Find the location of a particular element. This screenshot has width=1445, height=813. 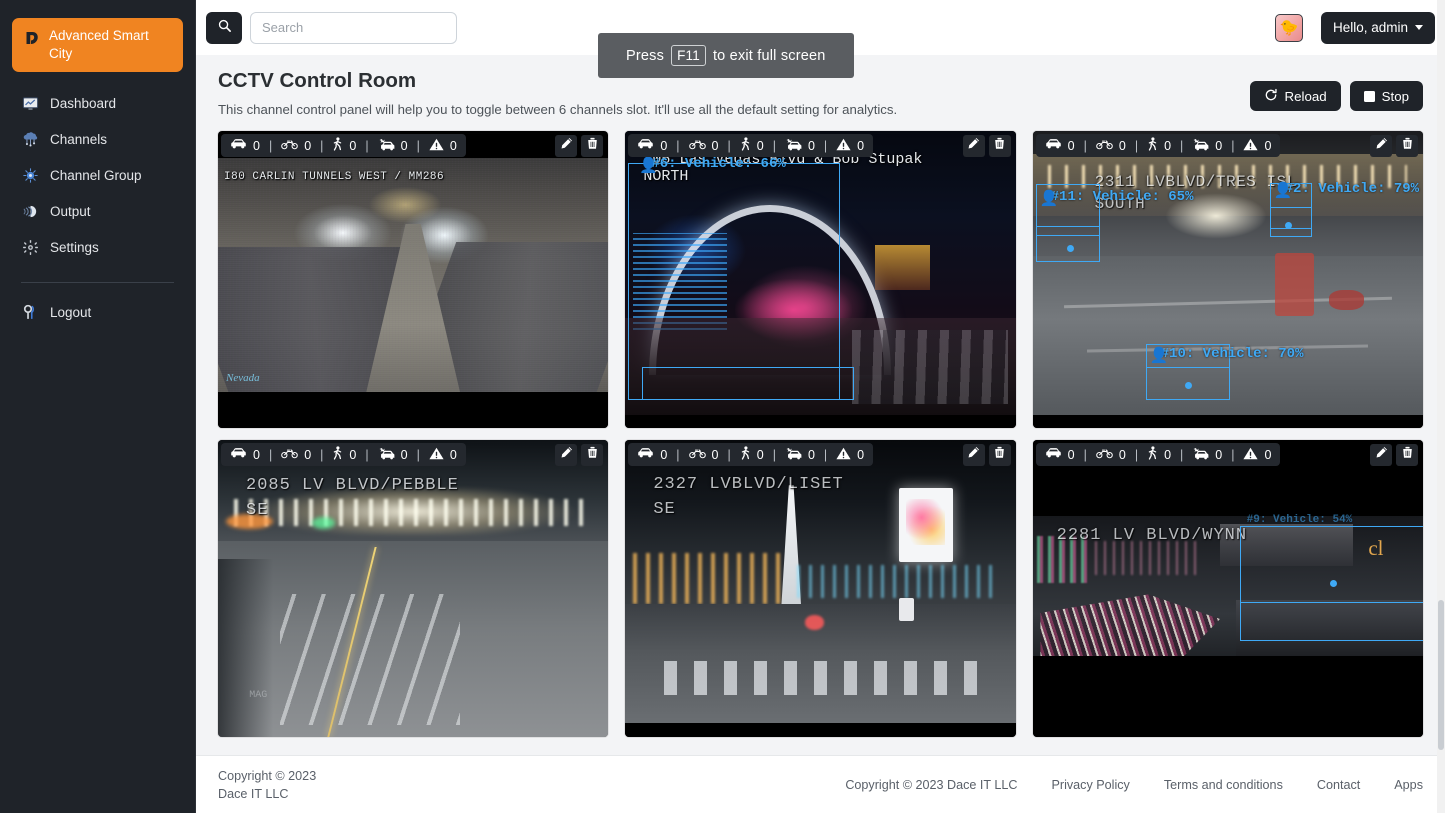

sidebar-item-channels: Channels is located at coordinates (97, 139).